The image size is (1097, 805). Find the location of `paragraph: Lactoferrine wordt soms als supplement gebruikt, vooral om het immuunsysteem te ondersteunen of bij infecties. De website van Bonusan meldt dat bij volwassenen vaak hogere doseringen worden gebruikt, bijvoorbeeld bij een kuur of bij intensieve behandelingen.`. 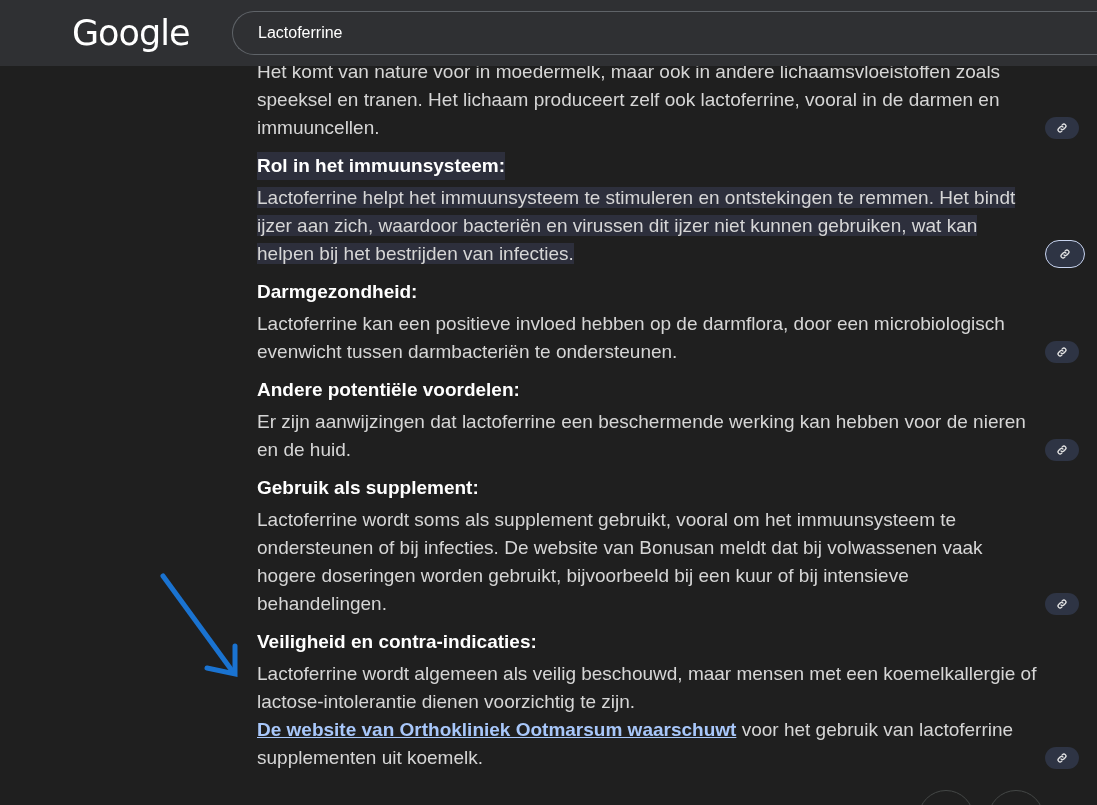

paragraph: Lactoferrine wordt soms als supplement gebruikt, vooral om het immuunsysteem te ondersteunen of bij infecties. De website van Bonusan meldt dat bij volwassenen vaak hogere doseringen worden gebruikt, bijvoorbeeld bij een kuur of bij intensieve behandelingen. is located at coordinates (620, 562).